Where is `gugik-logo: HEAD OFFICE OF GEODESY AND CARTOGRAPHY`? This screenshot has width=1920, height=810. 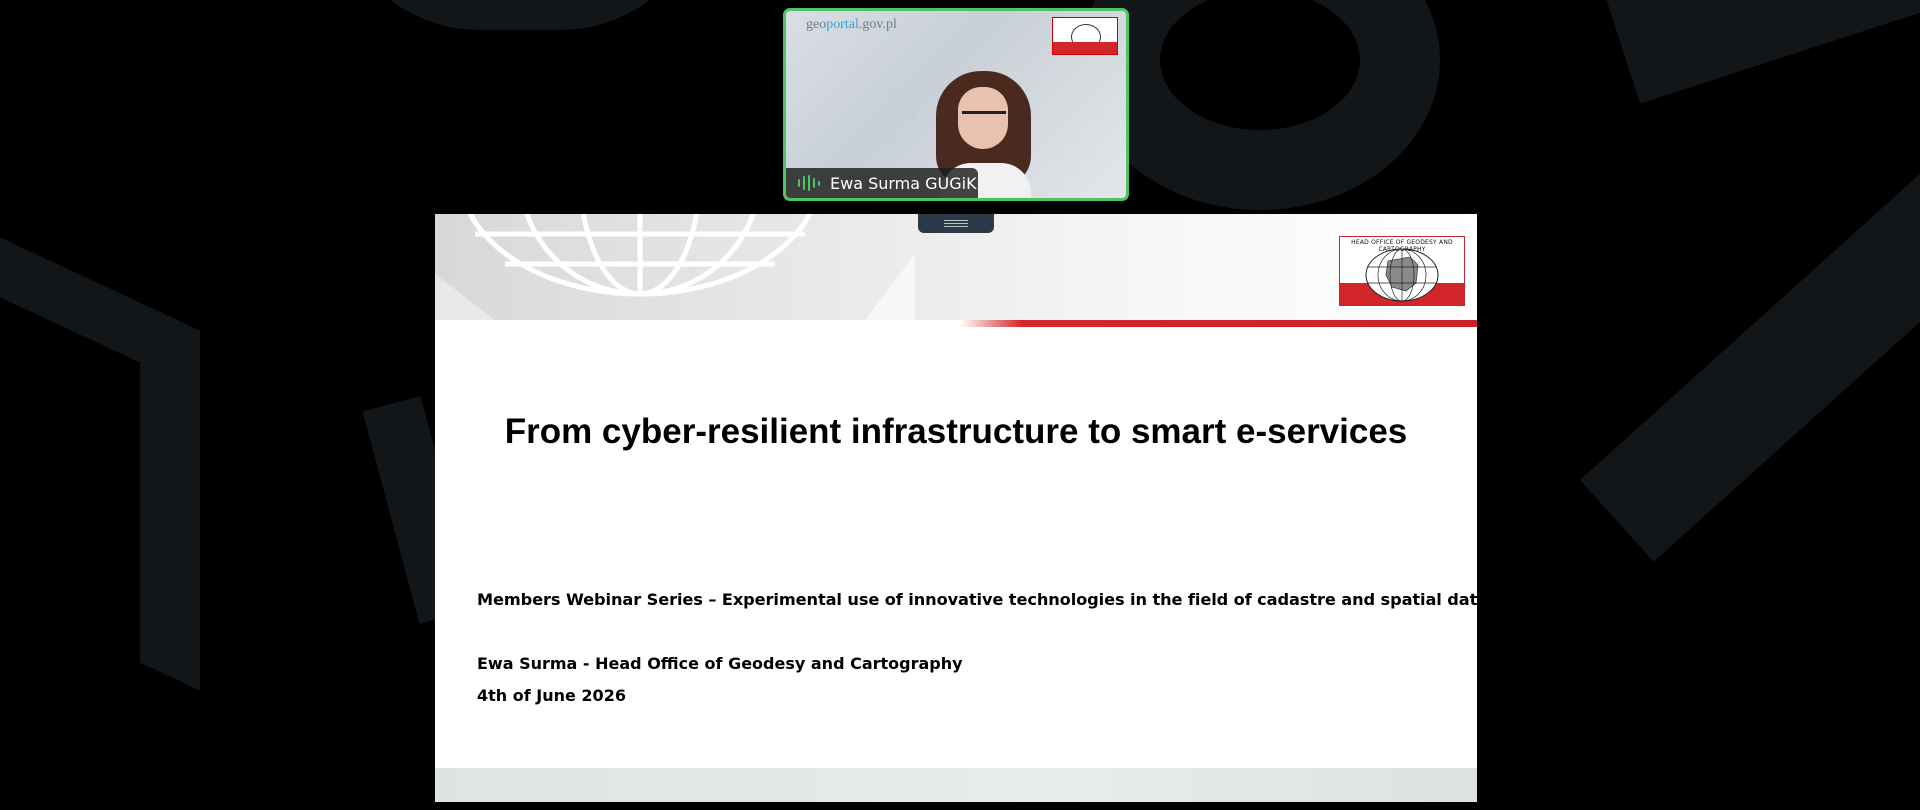
gugik-logo: HEAD OFFICE OF GEODESY AND CARTOGRAPHY is located at coordinates (1402, 271).